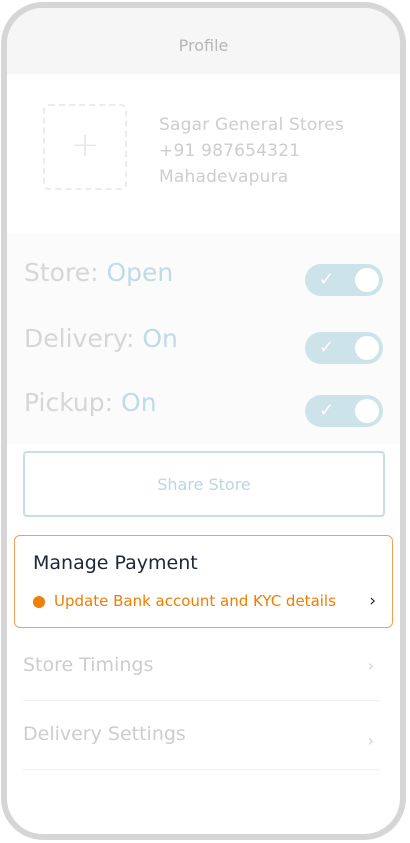  I want to click on store-status-label: Store: Open, so click(98, 272).